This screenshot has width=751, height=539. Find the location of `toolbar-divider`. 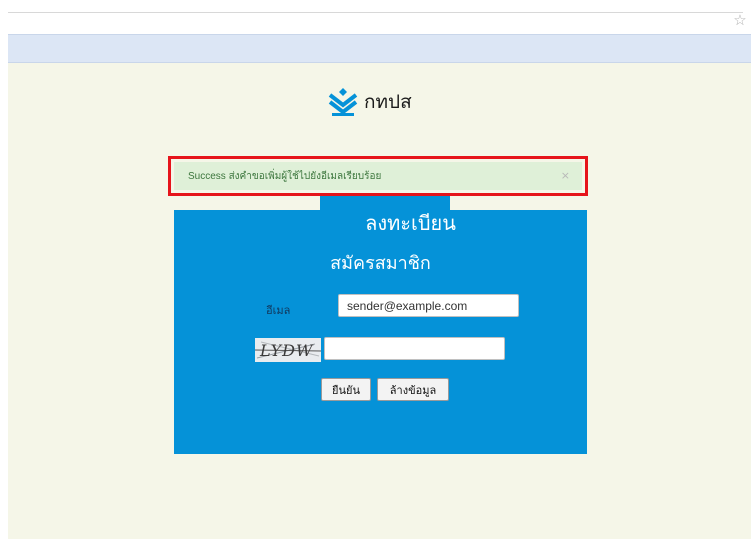

toolbar-divider is located at coordinates (375, 12).